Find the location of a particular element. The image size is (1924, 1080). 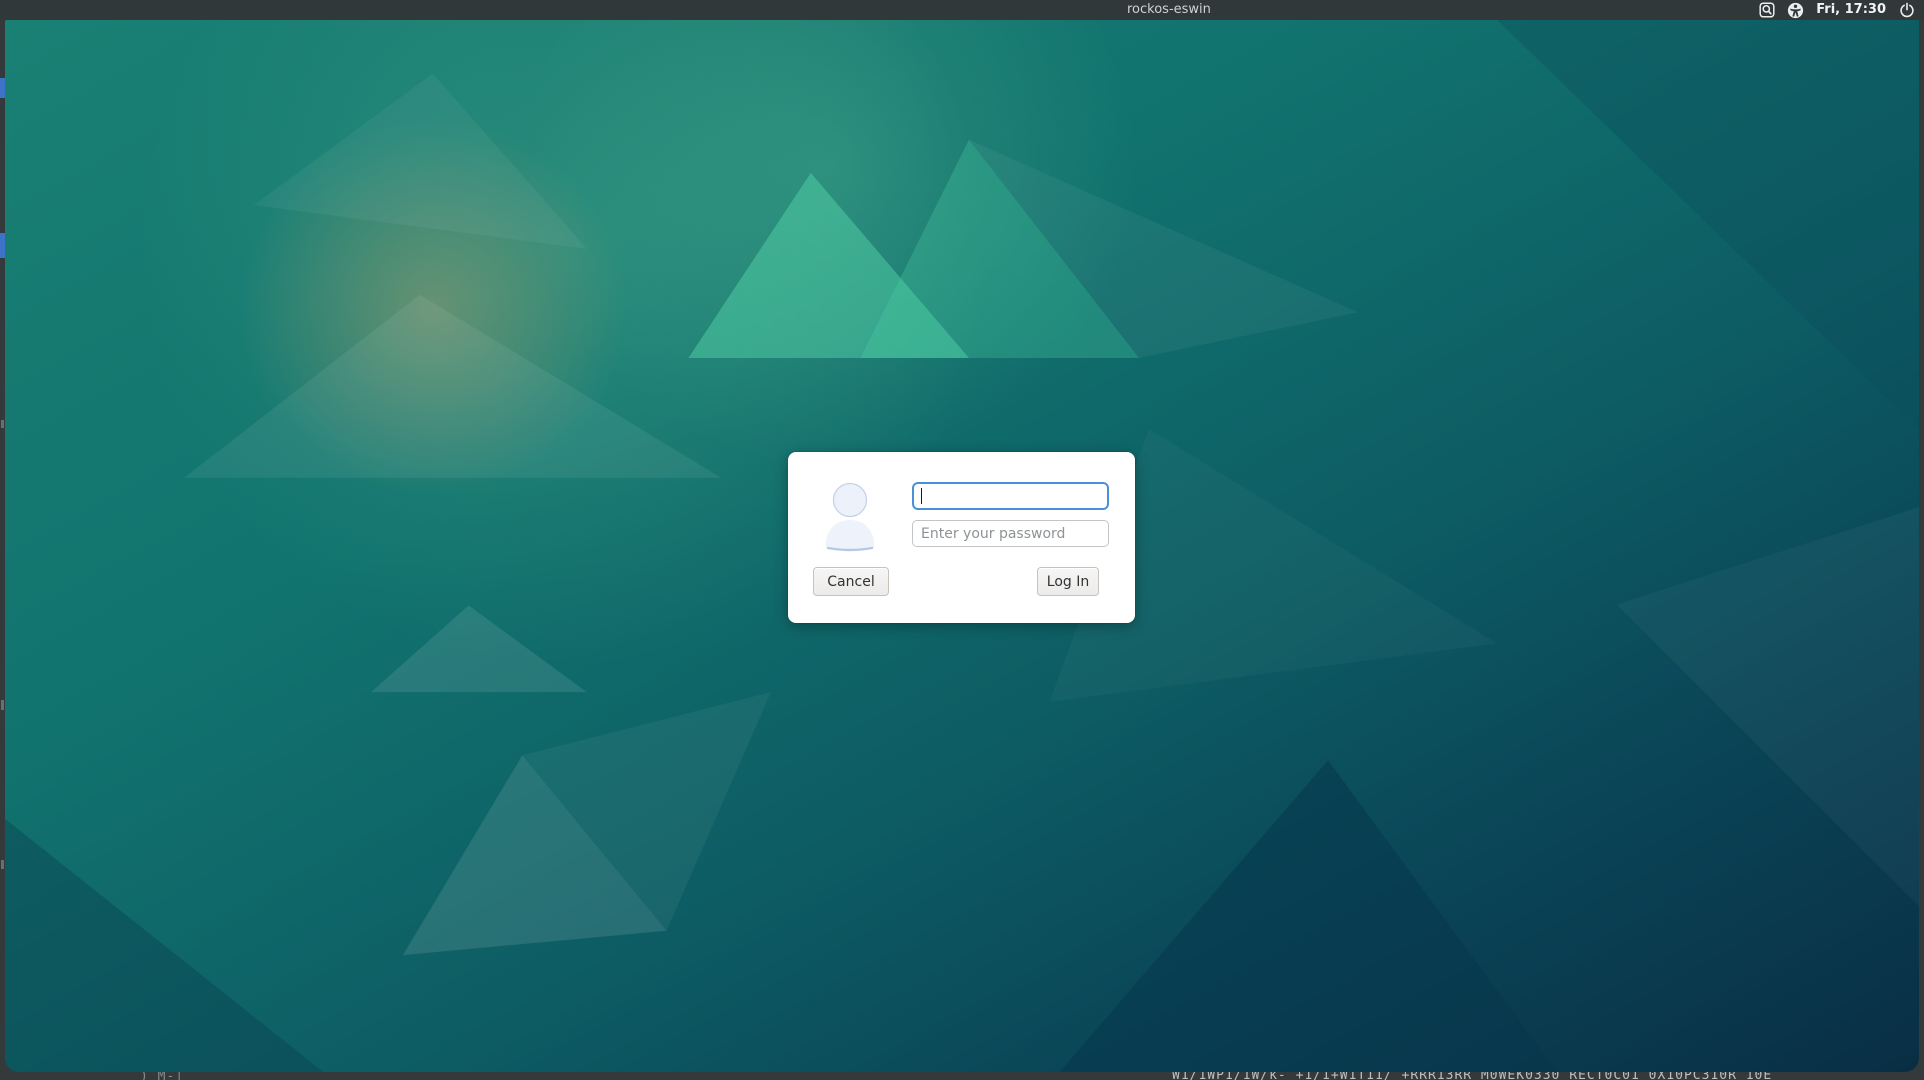

password-field-wrap is located at coordinates (1010, 533).